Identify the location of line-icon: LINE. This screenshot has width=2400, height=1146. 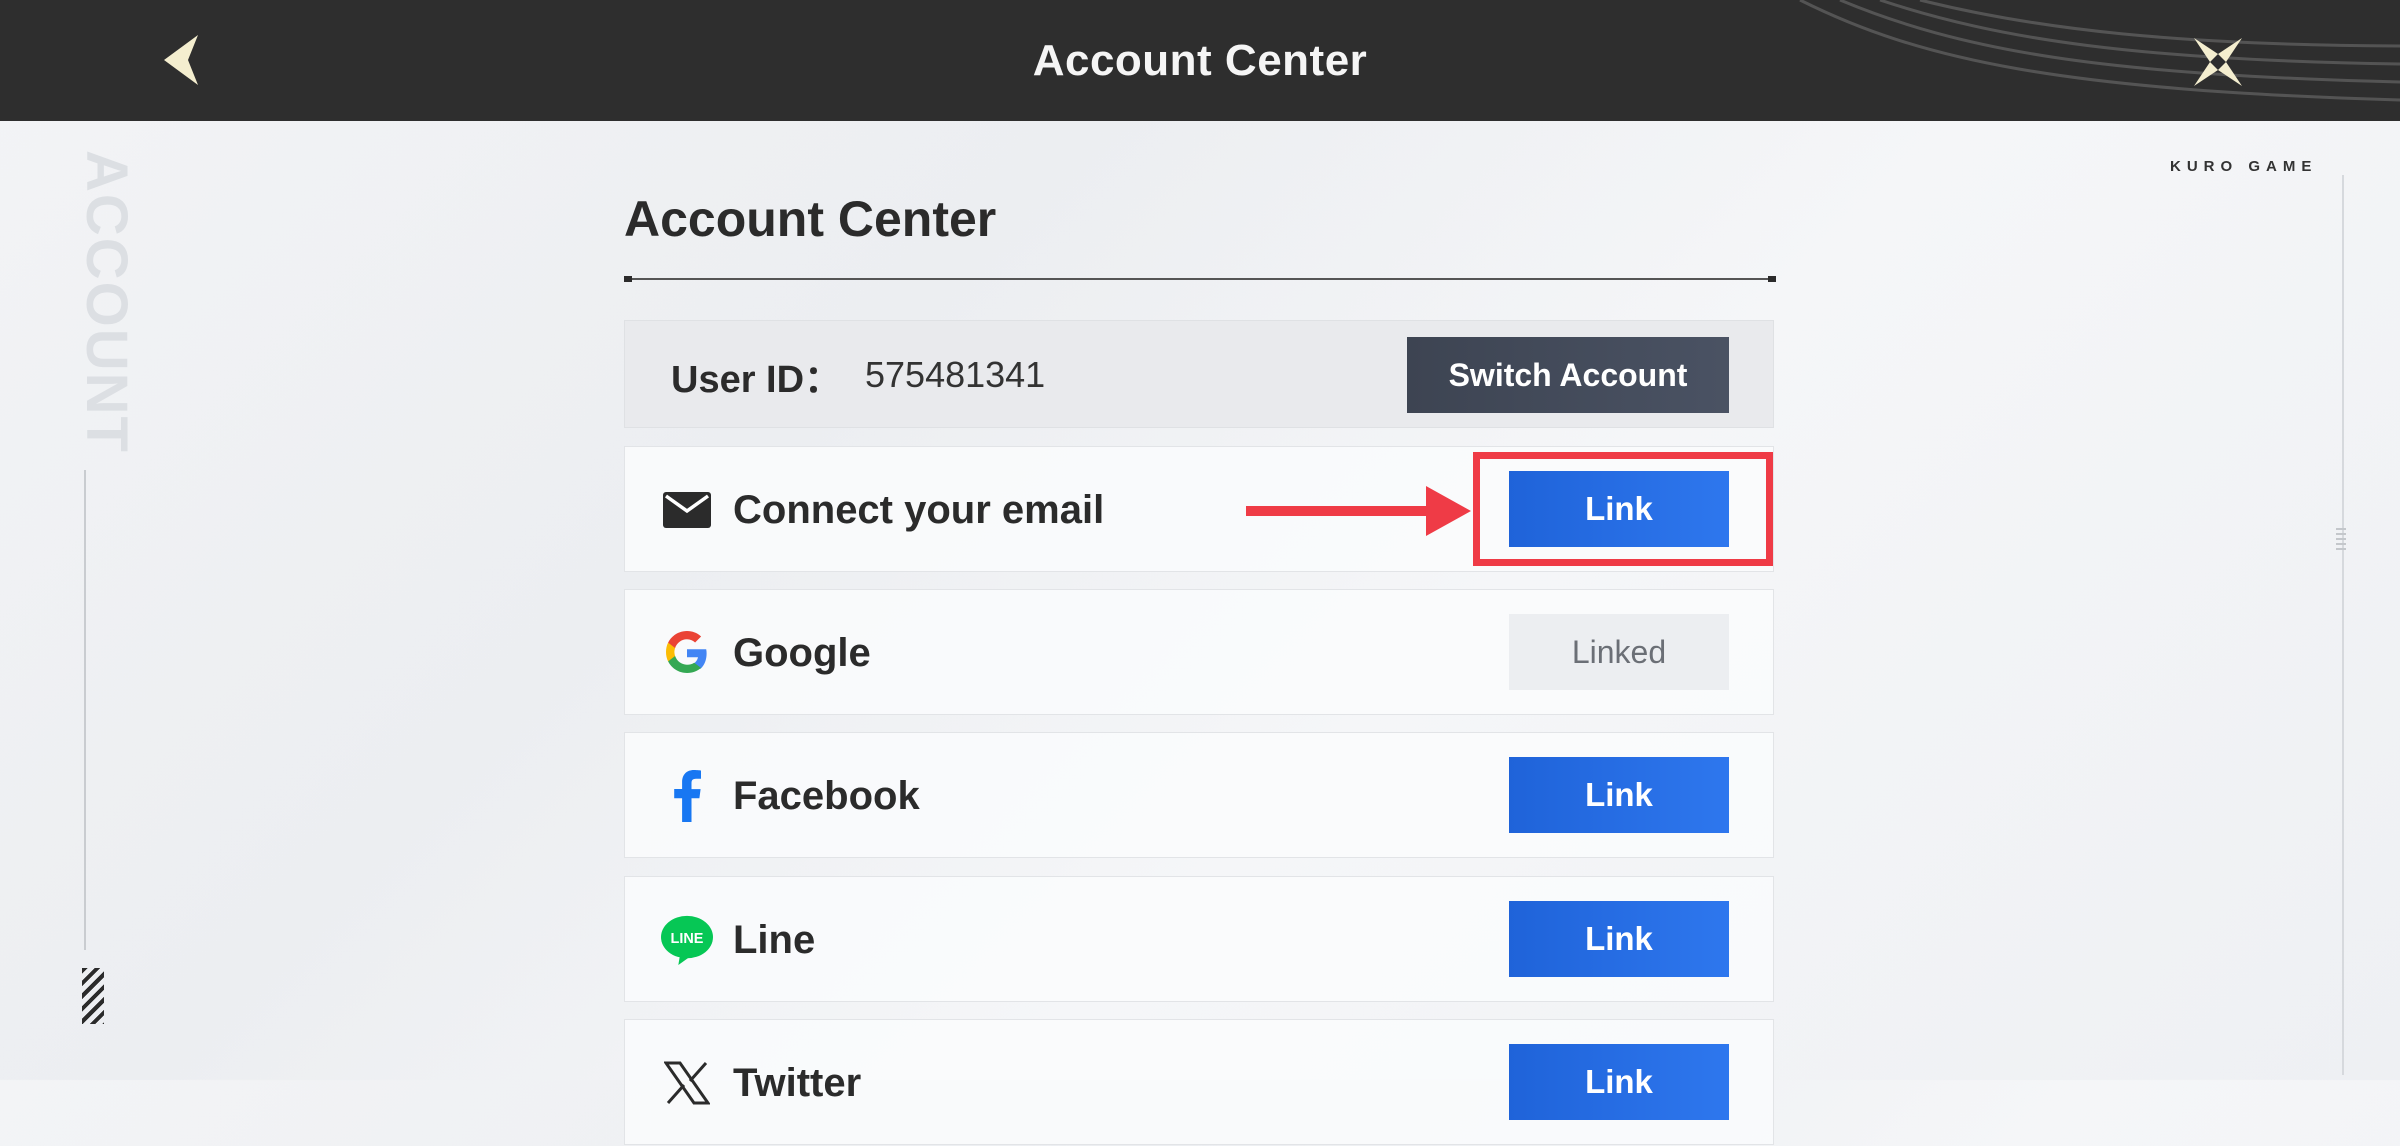
(687, 940).